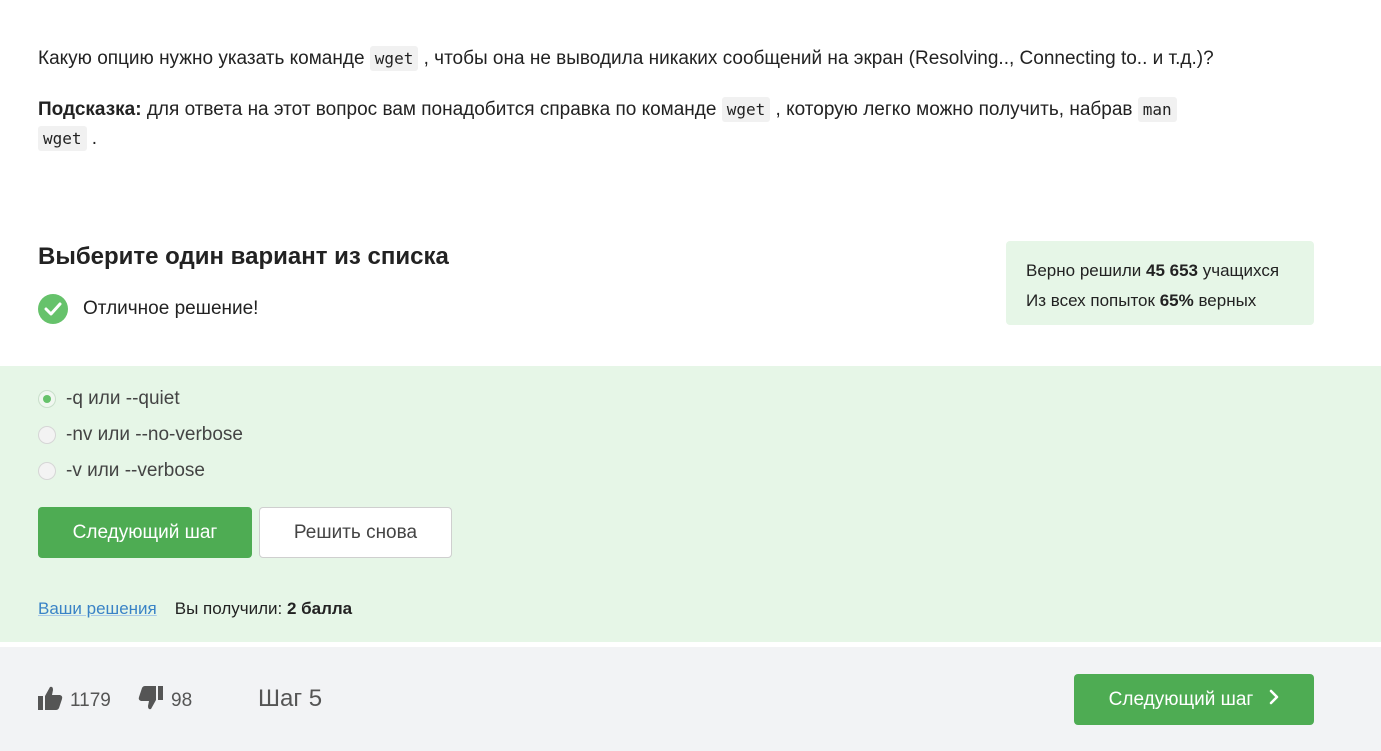  Describe the element at coordinates (1239, 270) in the screenshot. I see `stats-text: учащихся` at that location.